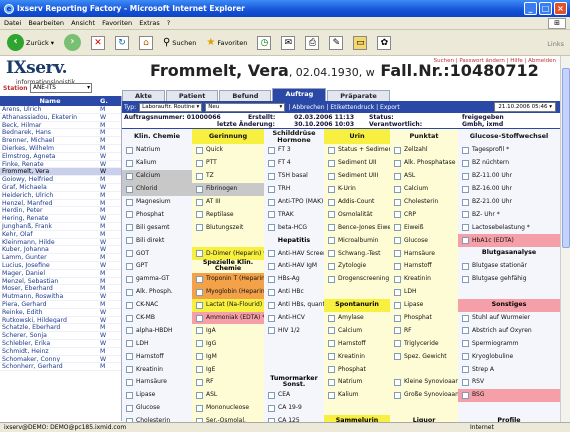  What do you see at coordinates (149, 23) in the screenshot?
I see `menu-extras: Extras` at bounding box center [149, 23].